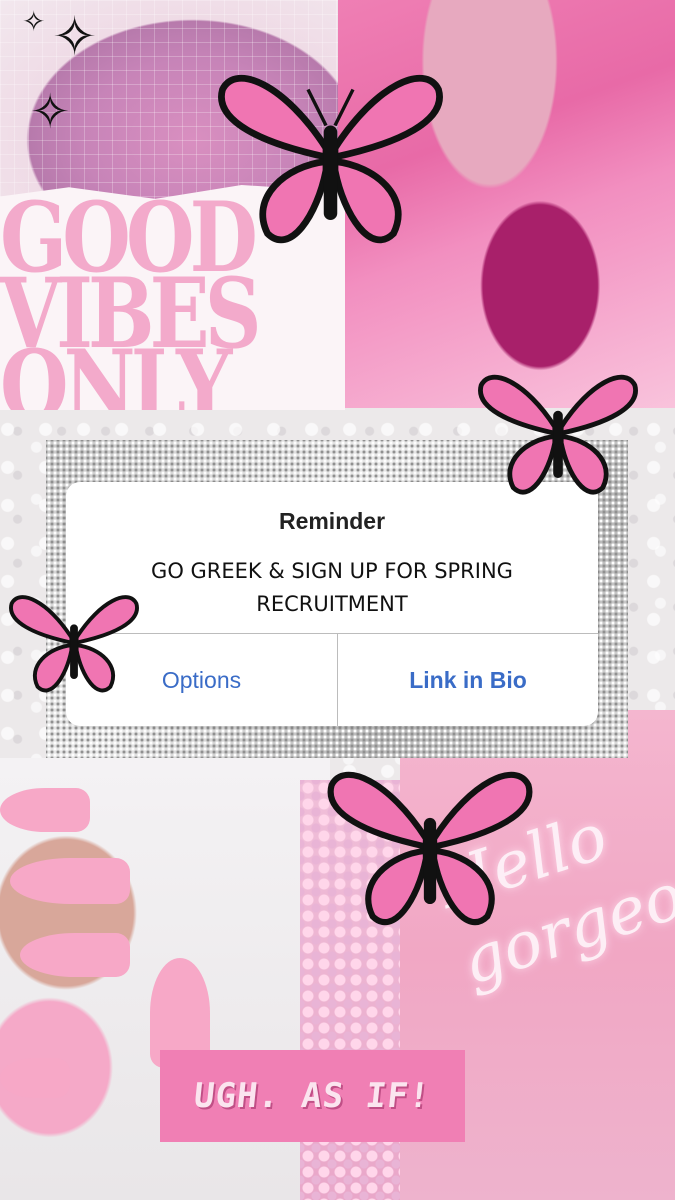  What do you see at coordinates (468, 680) in the screenshot?
I see `link-in-bio-button: Link in Bio` at bounding box center [468, 680].